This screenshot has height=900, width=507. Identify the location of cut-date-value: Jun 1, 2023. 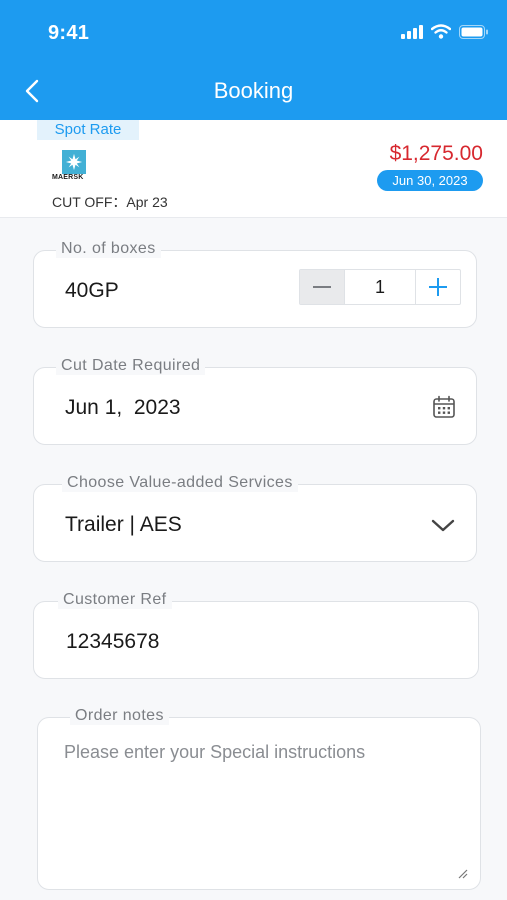
(123, 407).